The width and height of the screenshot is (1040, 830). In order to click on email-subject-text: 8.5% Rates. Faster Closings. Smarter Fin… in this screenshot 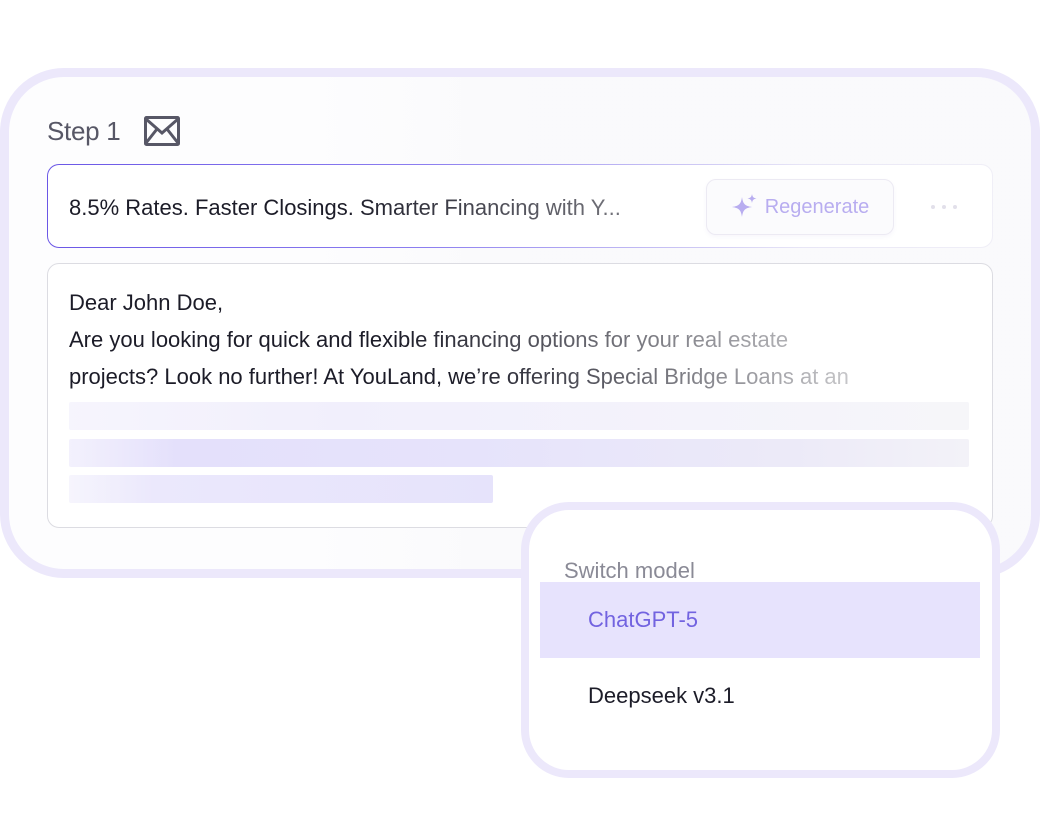, I will do `click(345, 207)`.